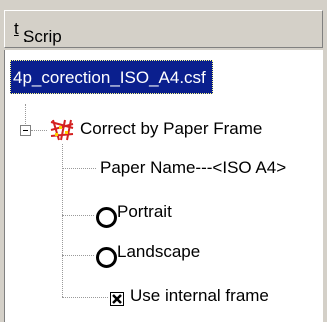 The image size is (327, 322). I want to click on script-label: Scrip t:, so click(38, 32).